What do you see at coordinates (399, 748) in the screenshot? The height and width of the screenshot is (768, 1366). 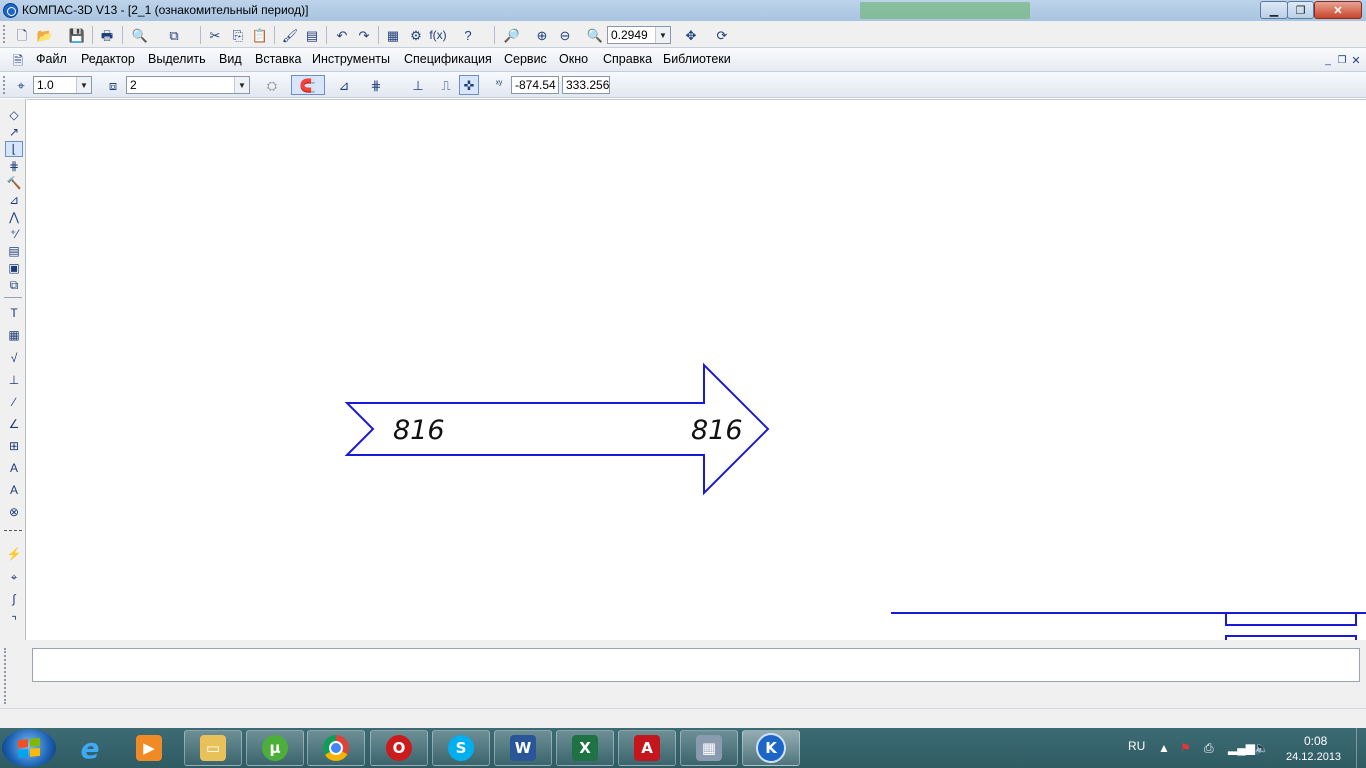 I see `taskbar-opera: O` at bounding box center [399, 748].